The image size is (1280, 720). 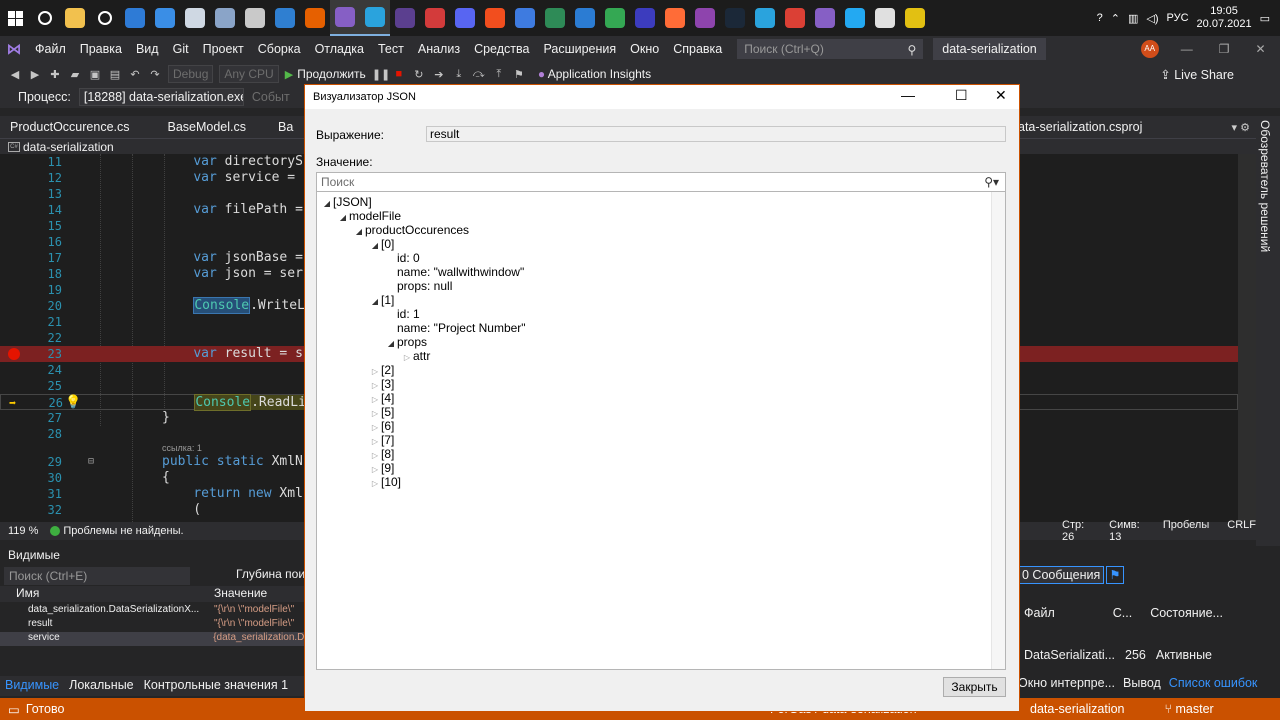 What do you see at coordinates (495, 18) in the screenshot?
I see `figma-icon` at bounding box center [495, 18].